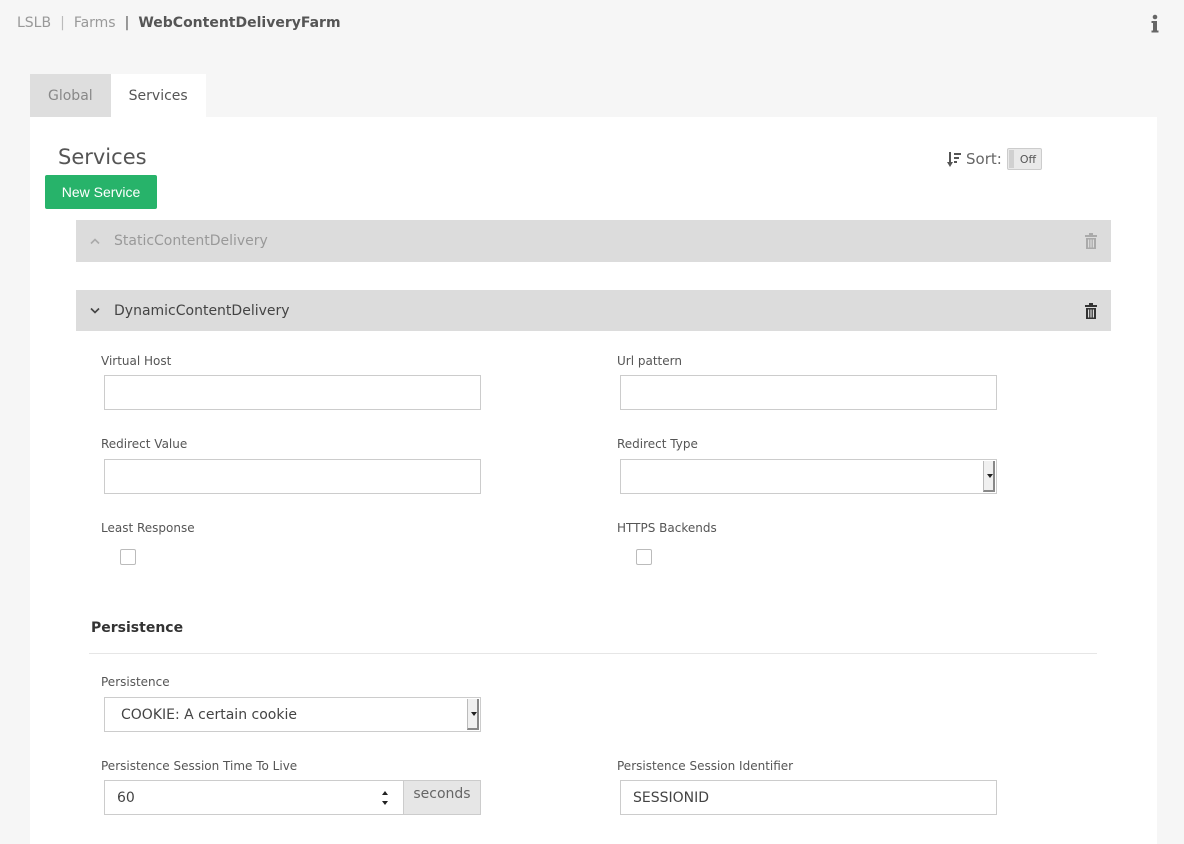 The width and height of the screenshot is (1184, 844). Describe the element at coordinates (128, 557) in the screenshot. I see `least-response-checkbox` at that location.